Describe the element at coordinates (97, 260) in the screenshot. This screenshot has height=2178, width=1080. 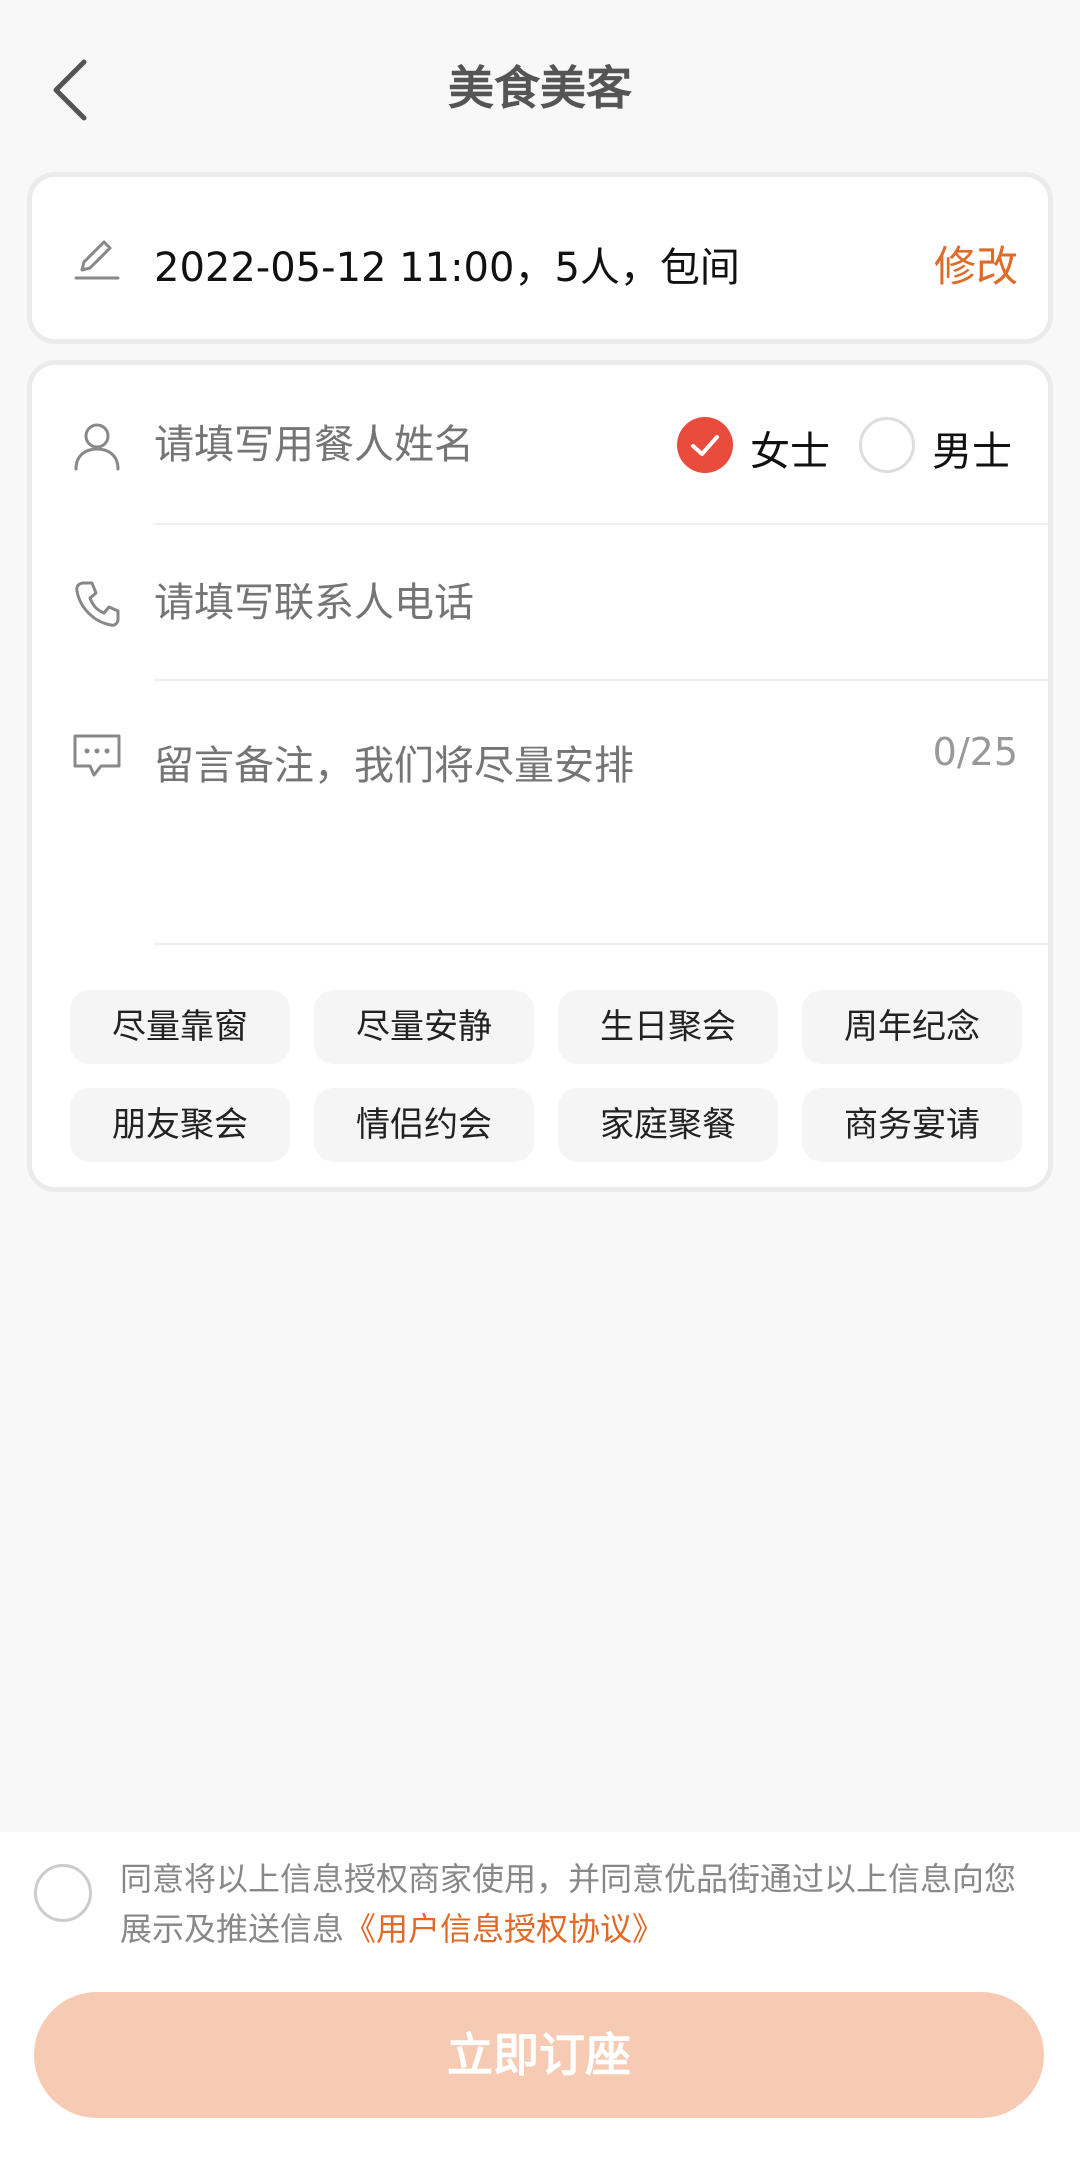
I see `edit-pencil-icon` at that location.